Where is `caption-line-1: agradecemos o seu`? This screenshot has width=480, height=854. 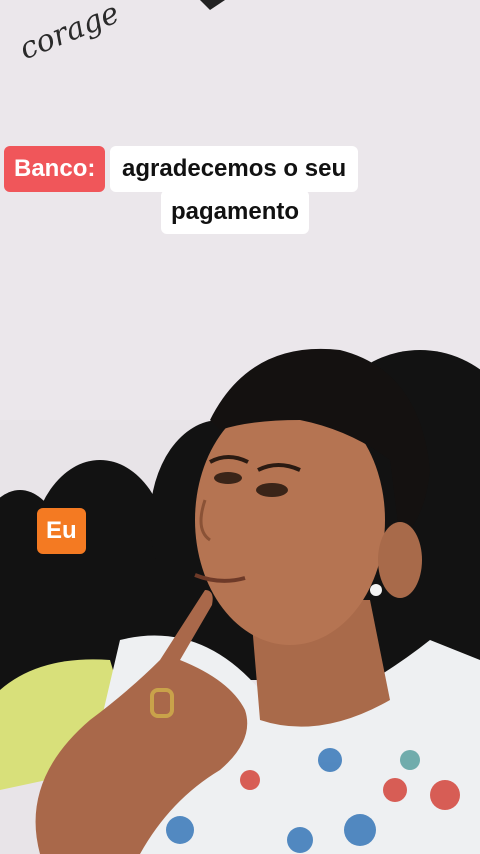
caption-line-1: agradecemos o seu is located at coordinates (234, 169).